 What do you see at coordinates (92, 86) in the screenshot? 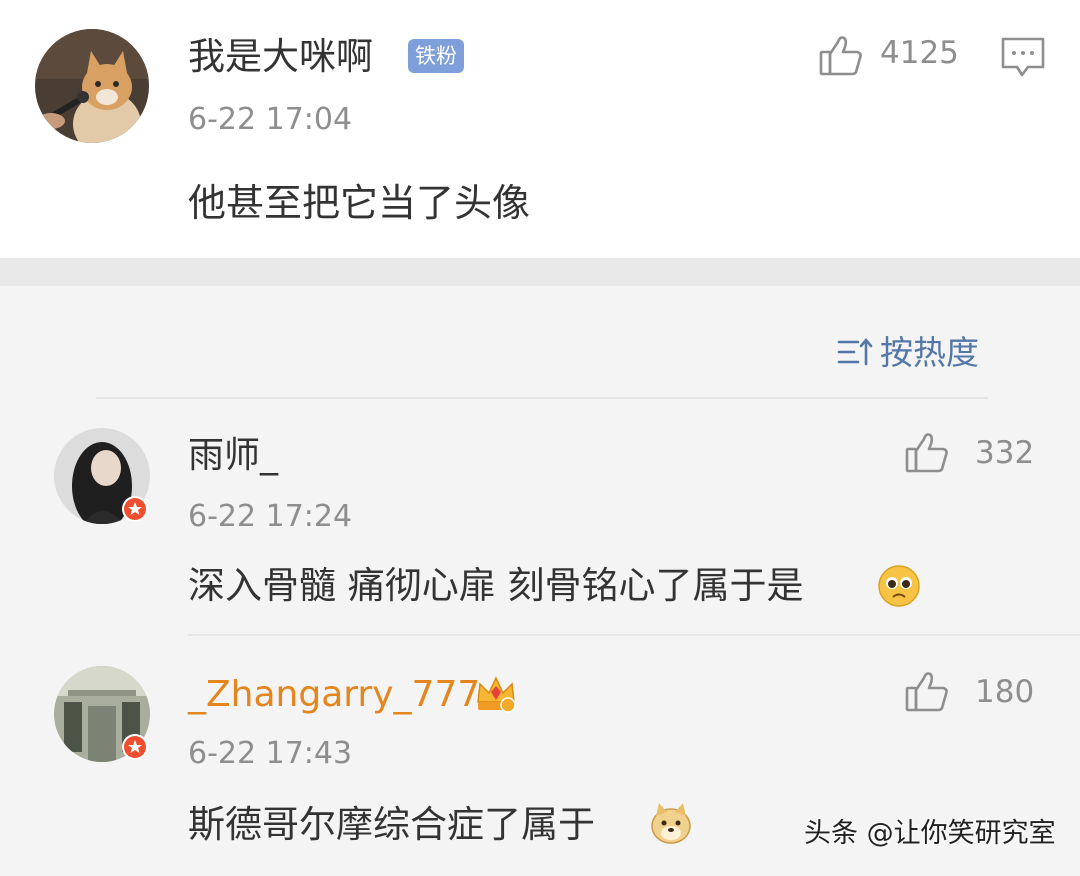
I see `cat-avatar` at bounding box center [92, 86].